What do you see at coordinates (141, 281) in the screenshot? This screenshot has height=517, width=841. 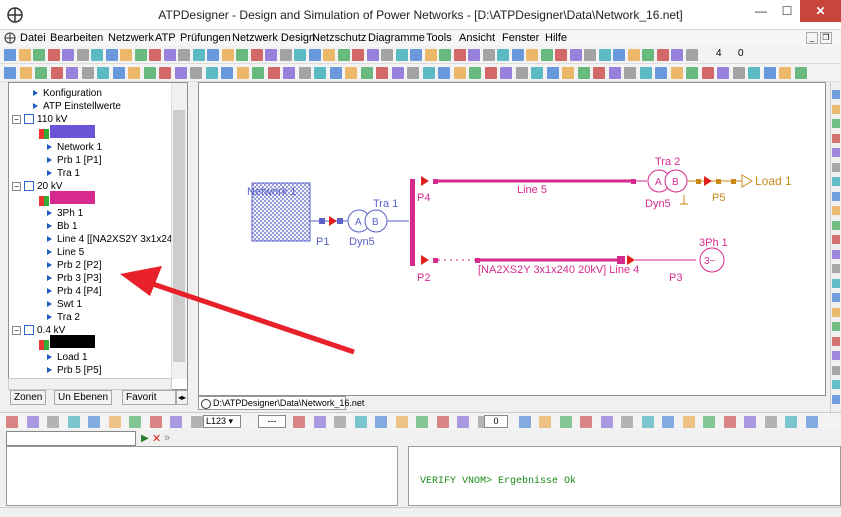 I see `annotation-arrow-head` at bounding box center [141, 281].